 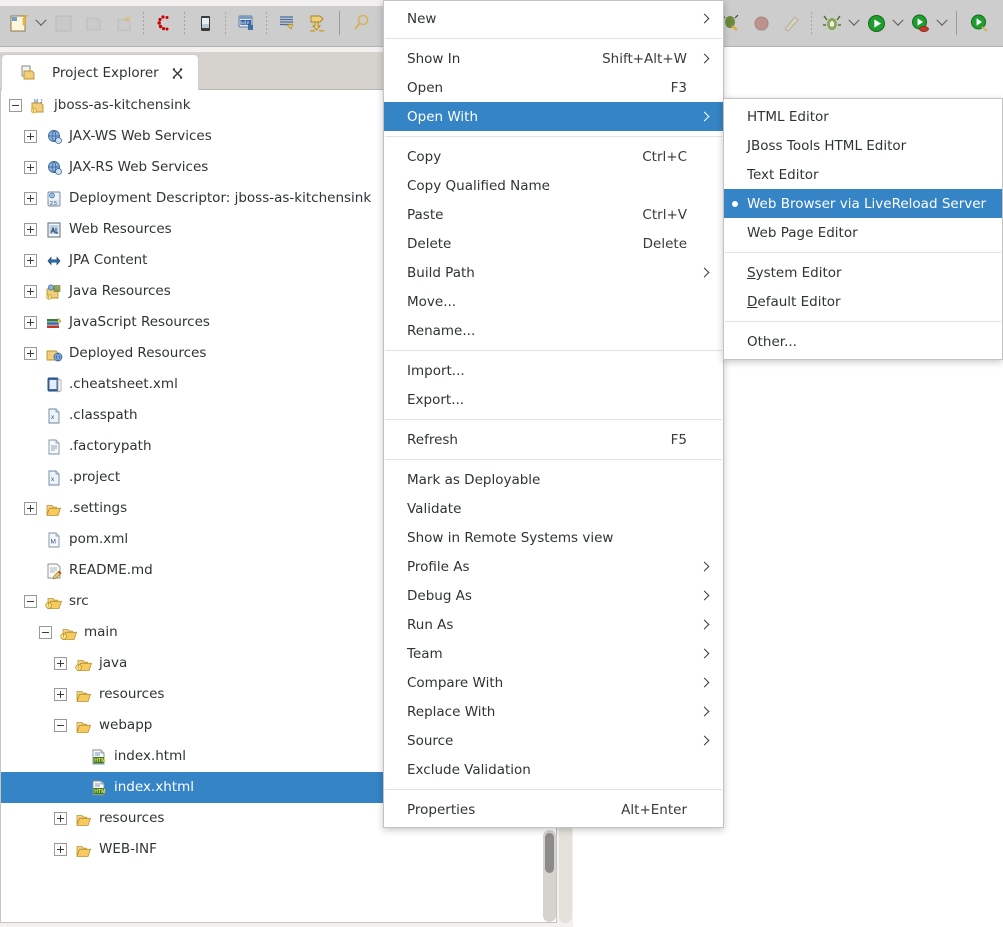 I want to click on menu-item-copy: Copy Ctrl+C, so click(x=553, y=156).